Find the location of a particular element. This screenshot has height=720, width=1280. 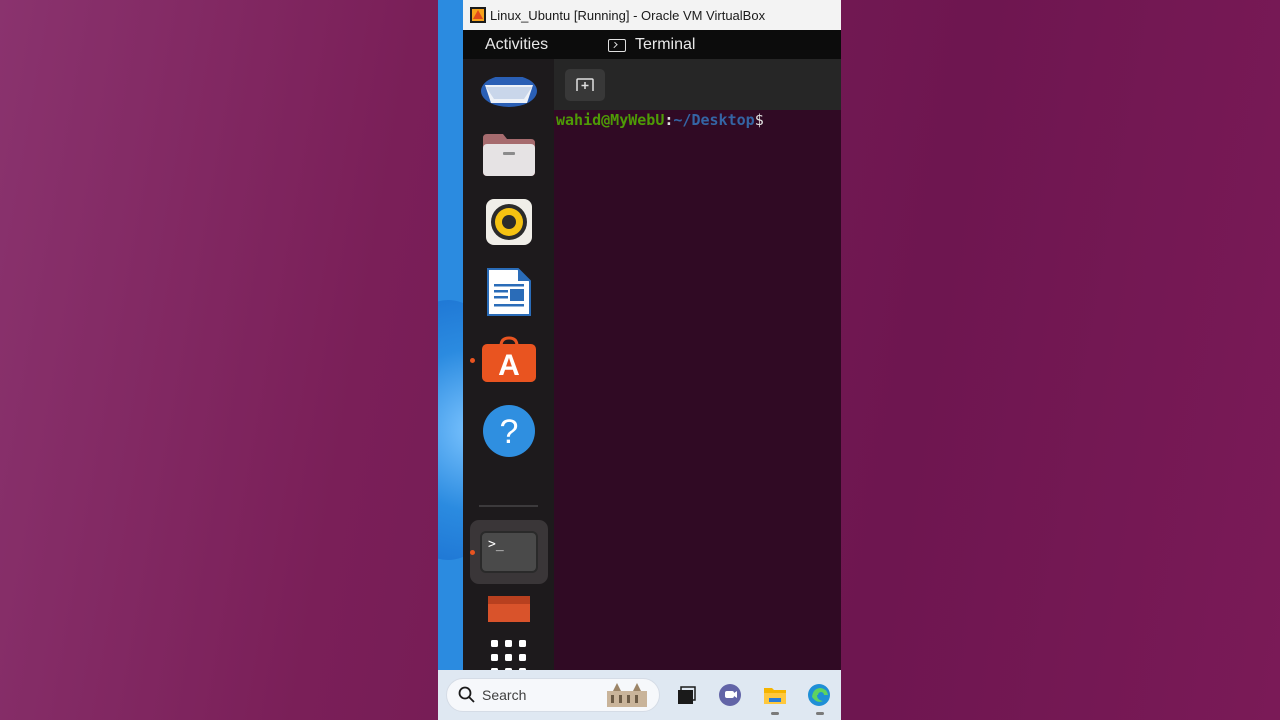

terminal-icon: >_ is located at coordinates (509, 552).